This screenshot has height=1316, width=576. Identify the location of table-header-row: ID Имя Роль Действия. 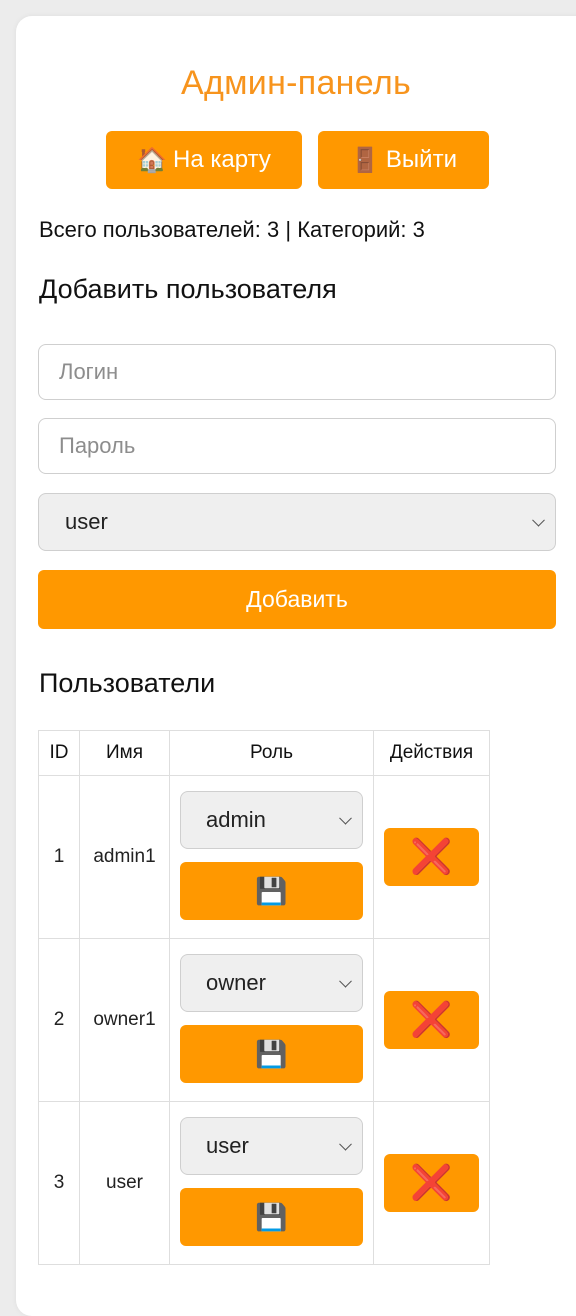
(264, 753).